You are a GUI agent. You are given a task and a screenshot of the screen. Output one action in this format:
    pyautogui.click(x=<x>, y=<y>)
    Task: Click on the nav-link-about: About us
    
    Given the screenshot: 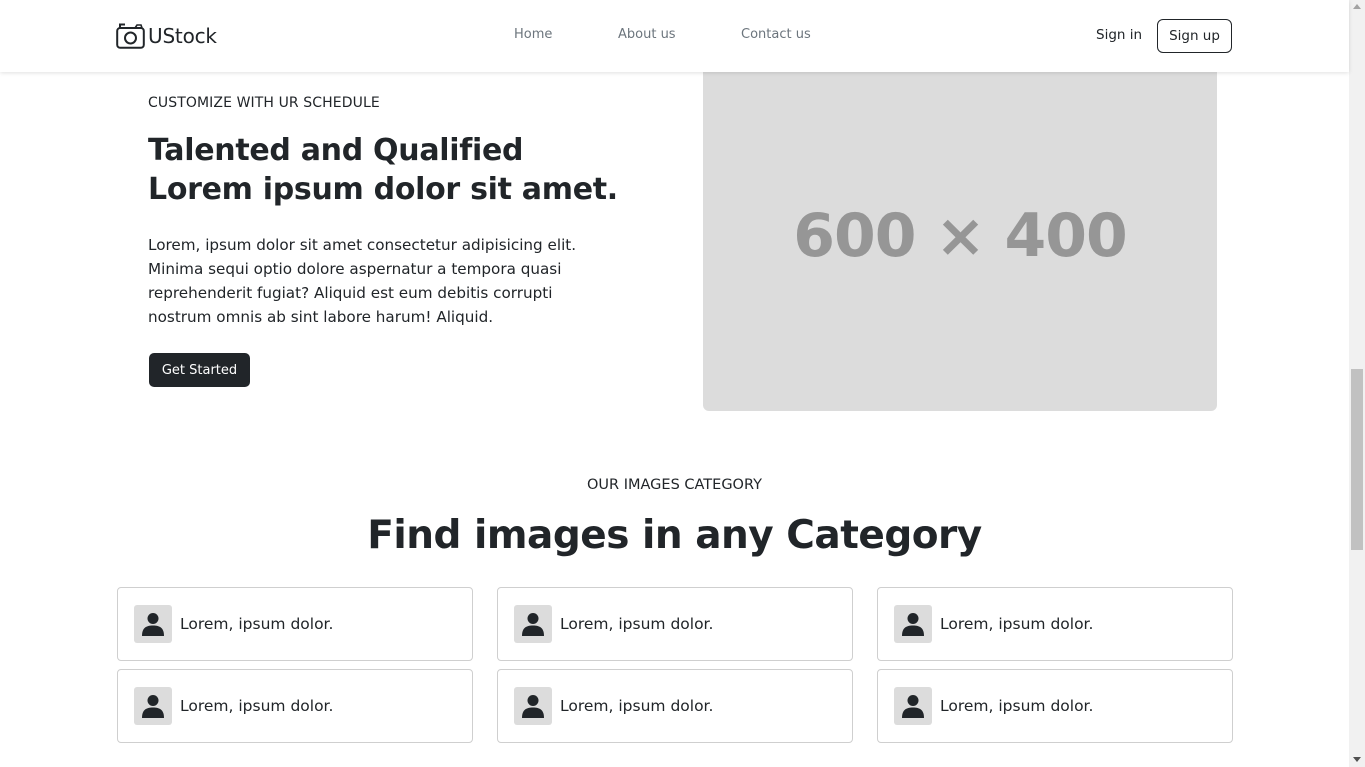 What is the action you would take?
    pyautogui.click(x=647, y=34)
    